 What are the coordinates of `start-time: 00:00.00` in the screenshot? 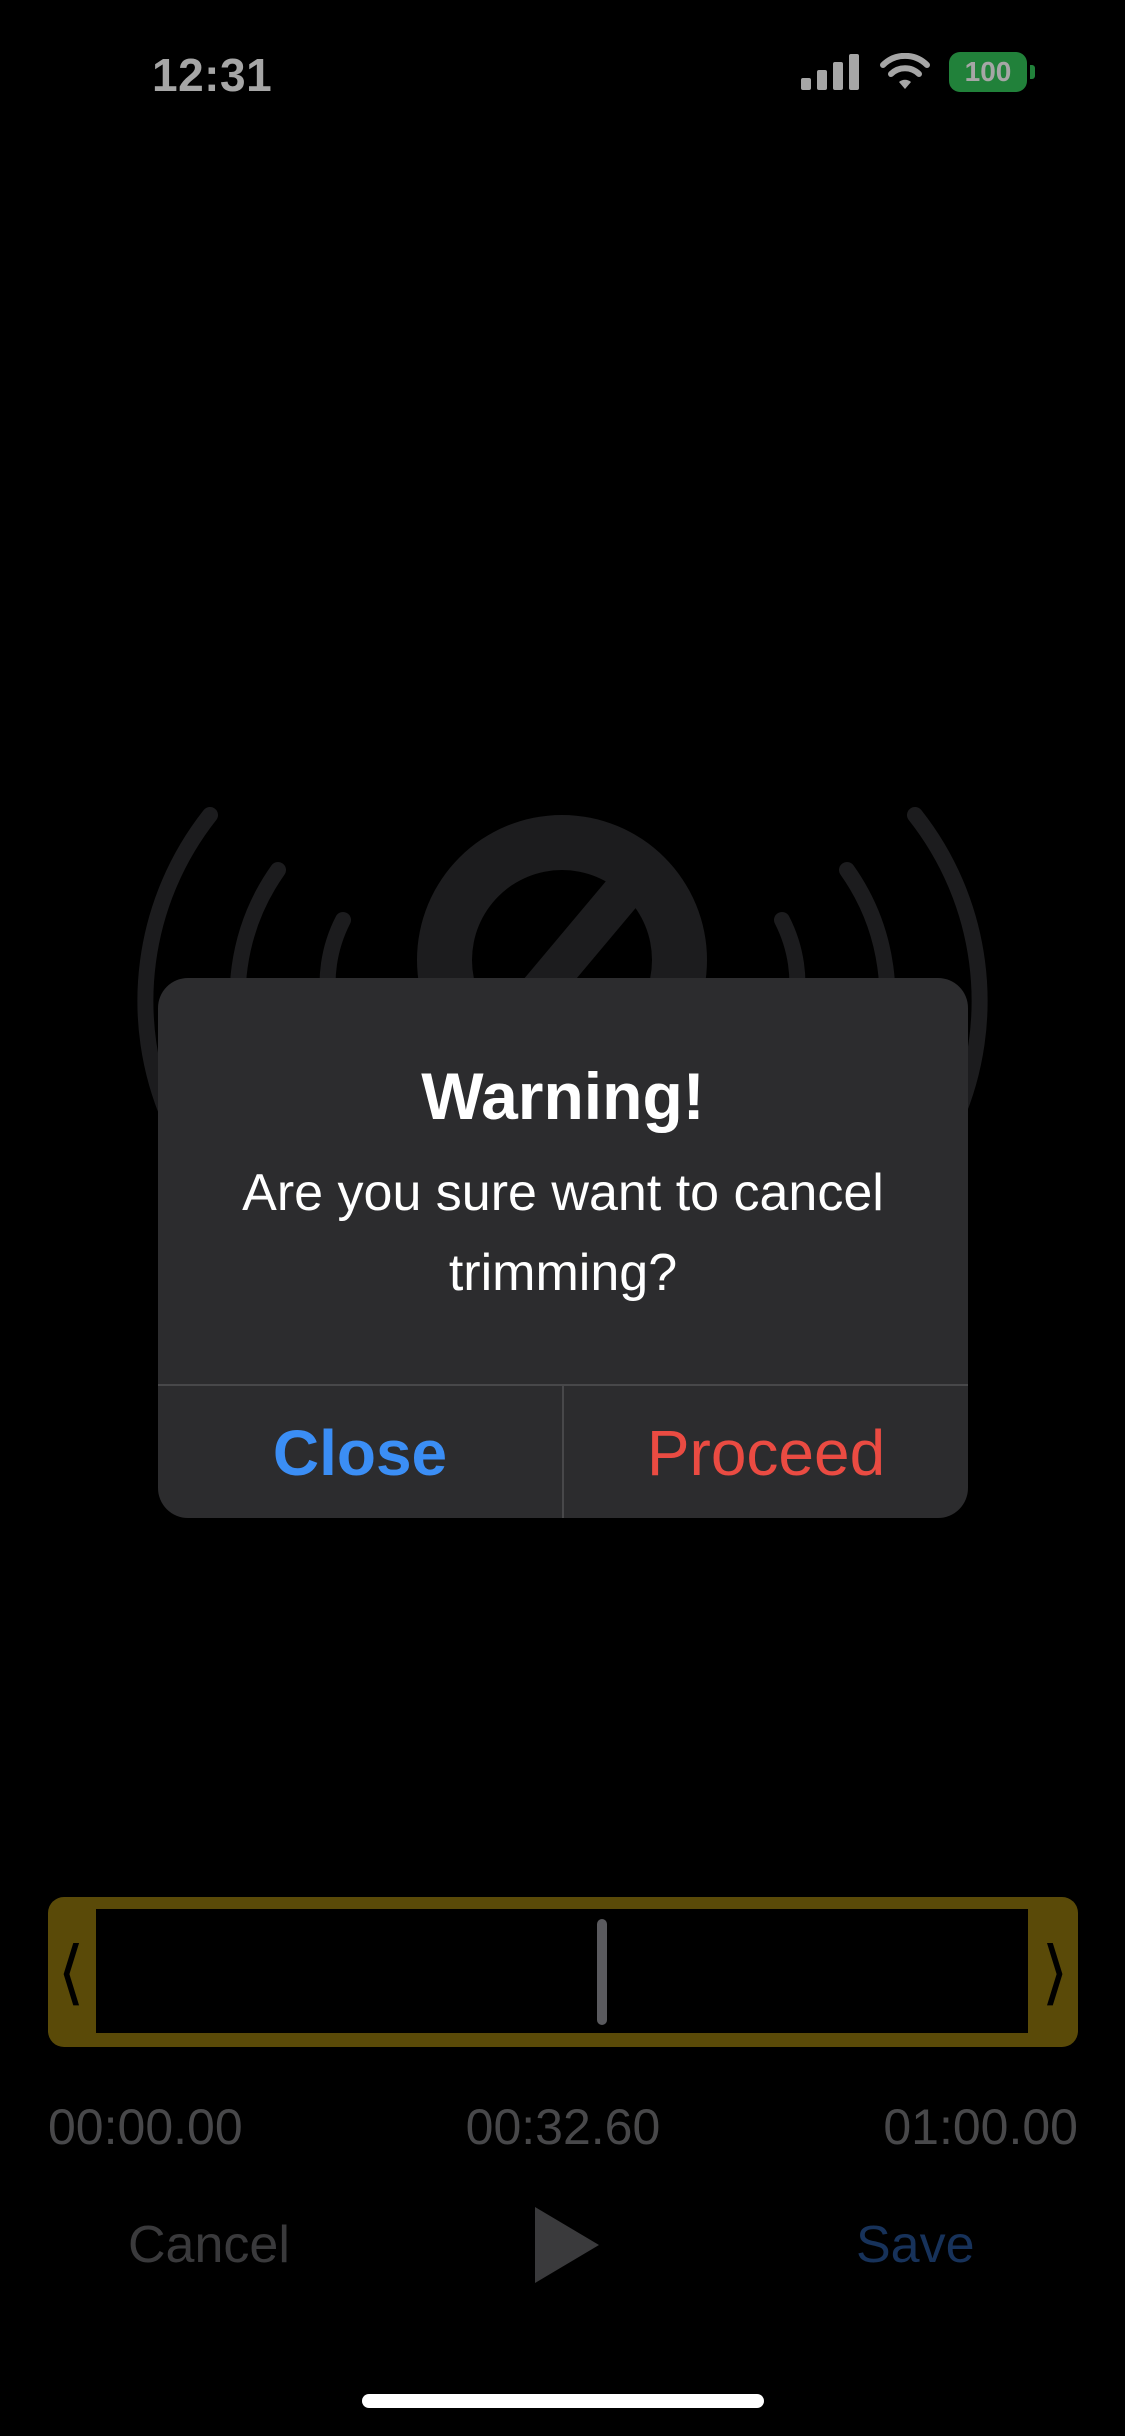 It's located at (145, 2127).